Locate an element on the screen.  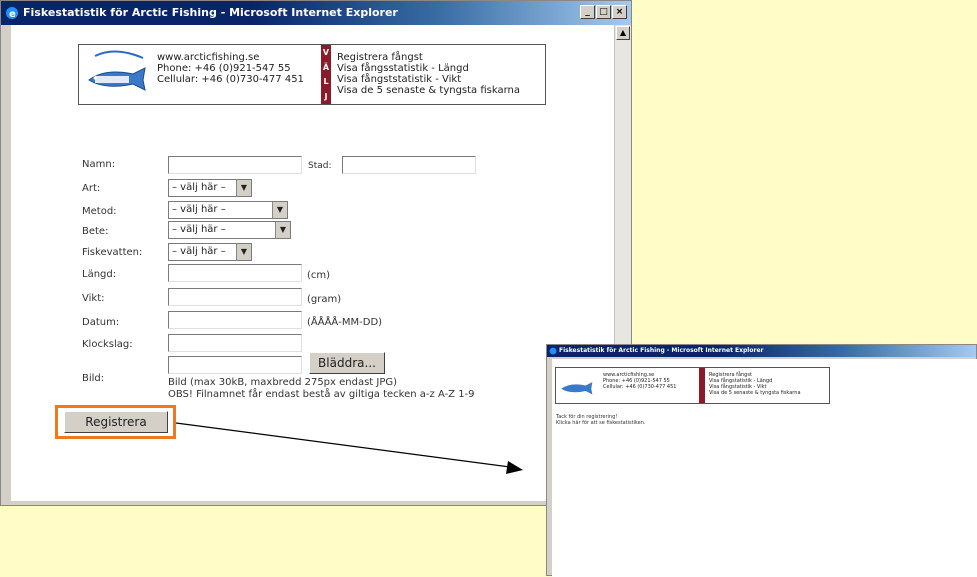
vali-bar is located at coordinates (702, 385).